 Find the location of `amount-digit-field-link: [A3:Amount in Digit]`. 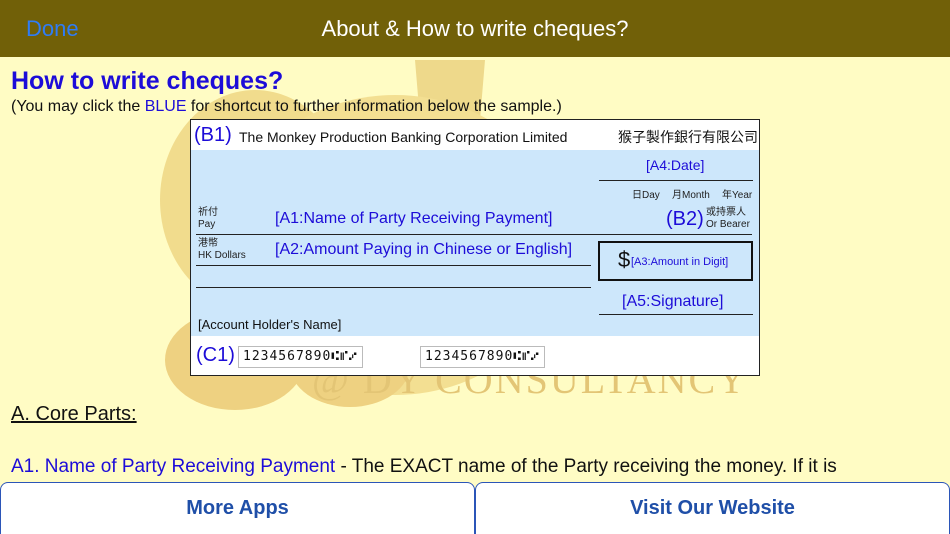

amount-digit-field-link: [A3:Amount in Digit] is located at coordinates (679, 262).